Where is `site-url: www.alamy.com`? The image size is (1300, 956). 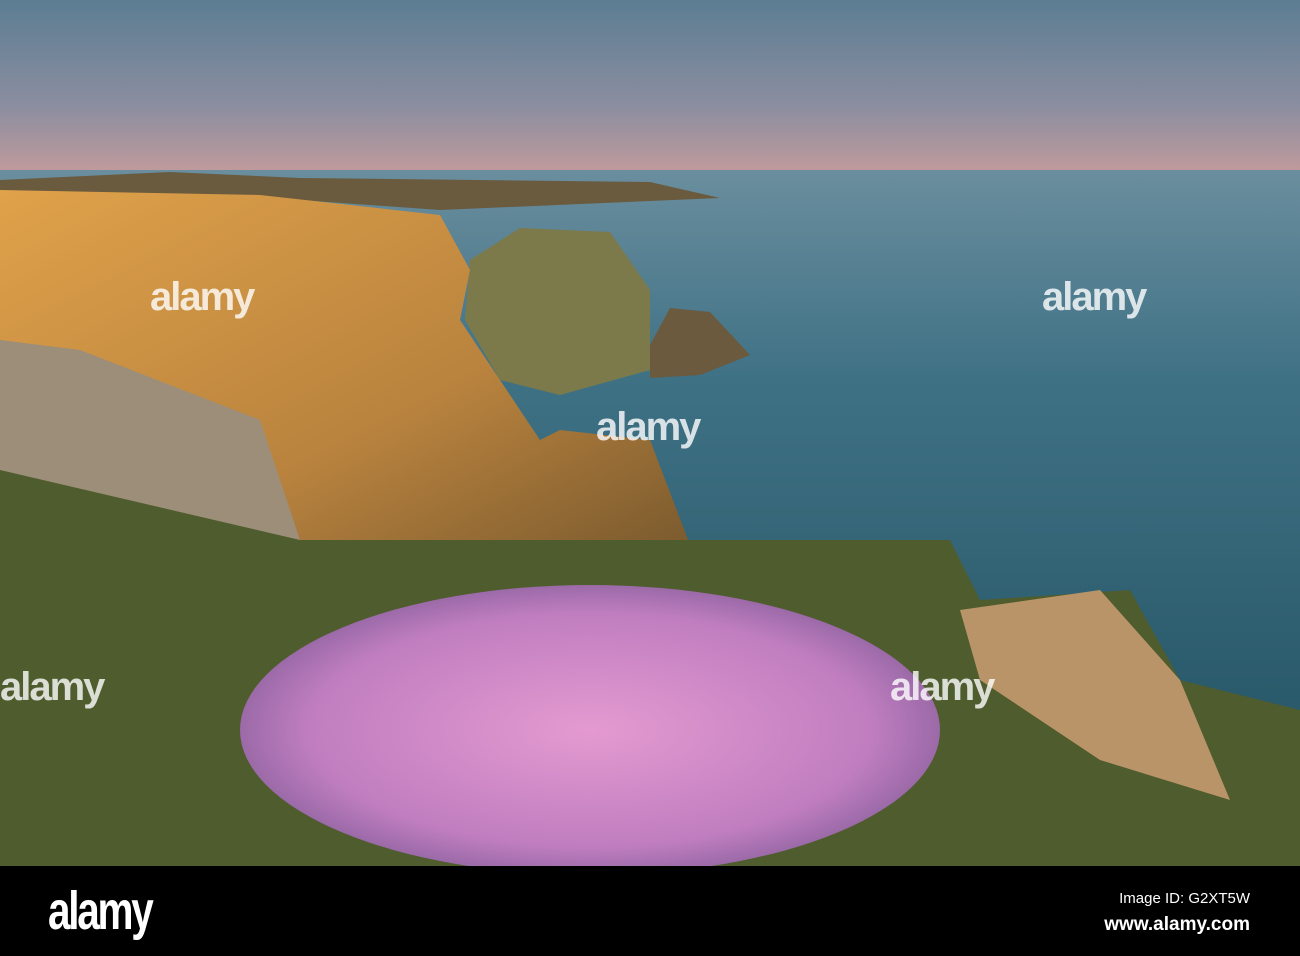
site-url: www.alamy.com is located at coordinates (1177, 924).